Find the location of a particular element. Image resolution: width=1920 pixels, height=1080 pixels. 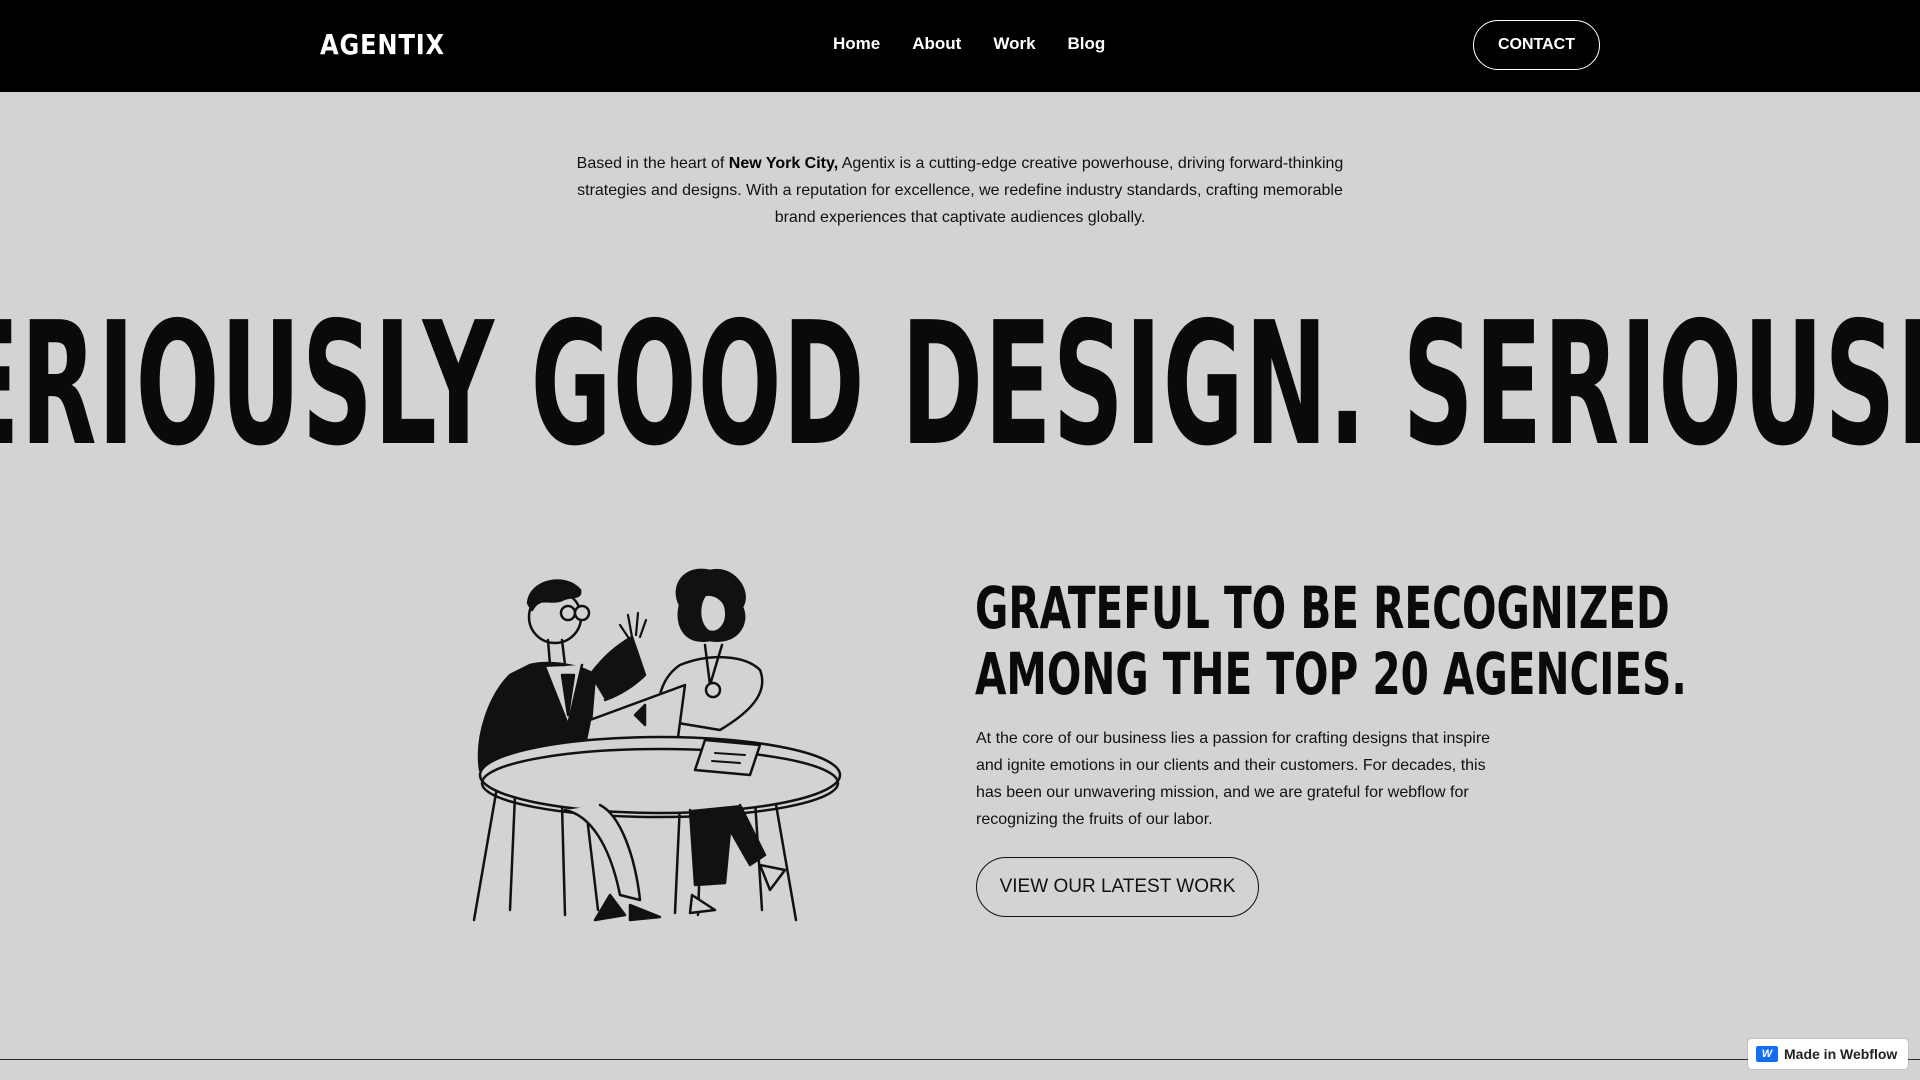

logo: AGENTIX is located at coordinates (382, 44).